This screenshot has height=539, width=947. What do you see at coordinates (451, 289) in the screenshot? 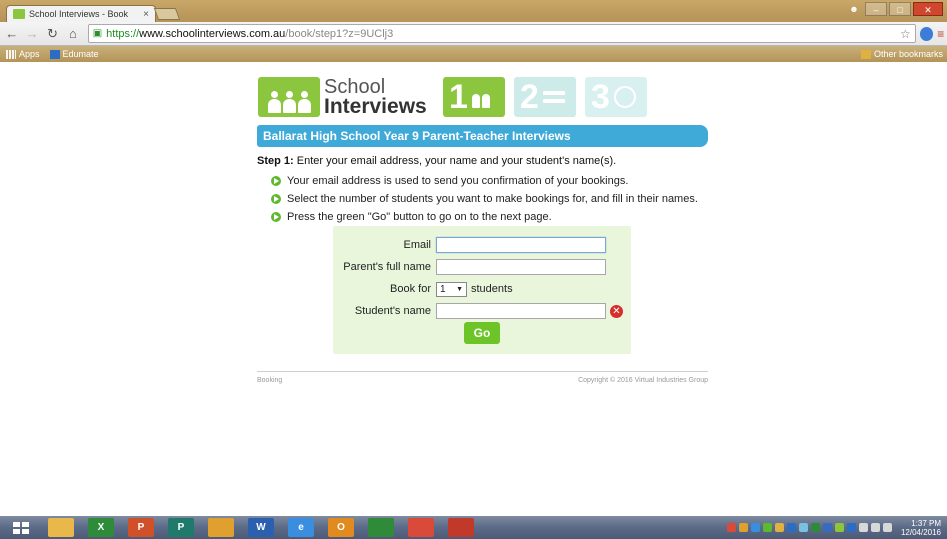
I see `student-count-select: 1 ▼` at bounding box center [451, 289].